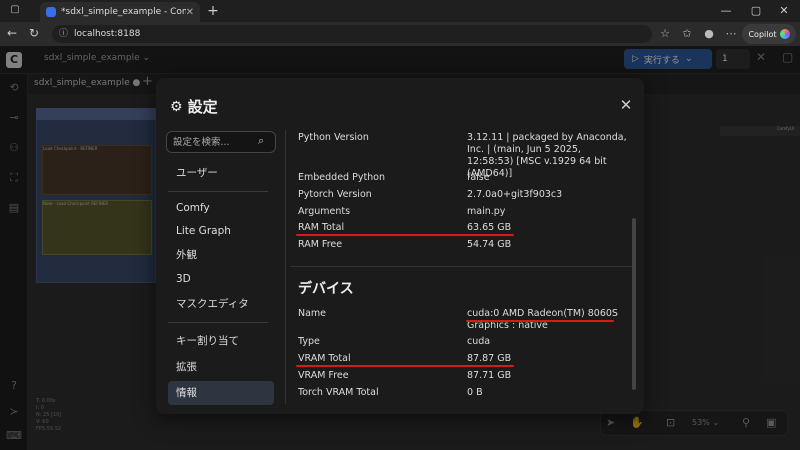 The height and width of the screenshot is (450, 800). Describe the element at coordinates (15, 11) in the screenshot. I see `browser-menu-icon: ▢` at that location.